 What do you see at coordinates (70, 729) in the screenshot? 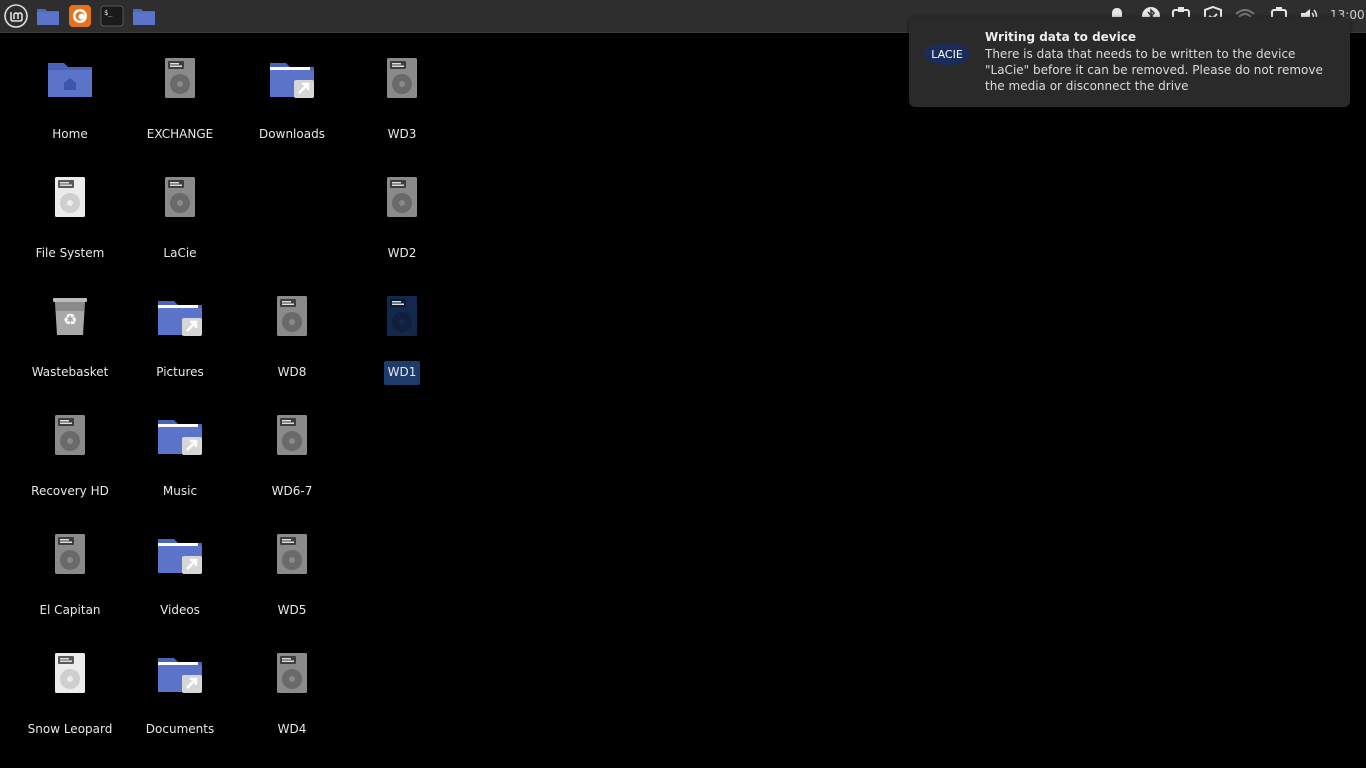
I see `desktop-icon-label: Snow Leopard` at bounding box center [70, 729].